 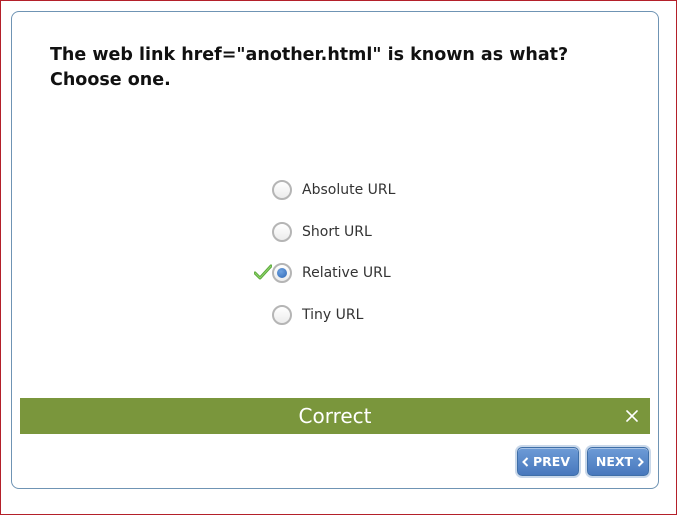 What do you see at coordinates (282, 273) in the screenshot?
I see `radio-button-selected` at bounding box center [282, 273].